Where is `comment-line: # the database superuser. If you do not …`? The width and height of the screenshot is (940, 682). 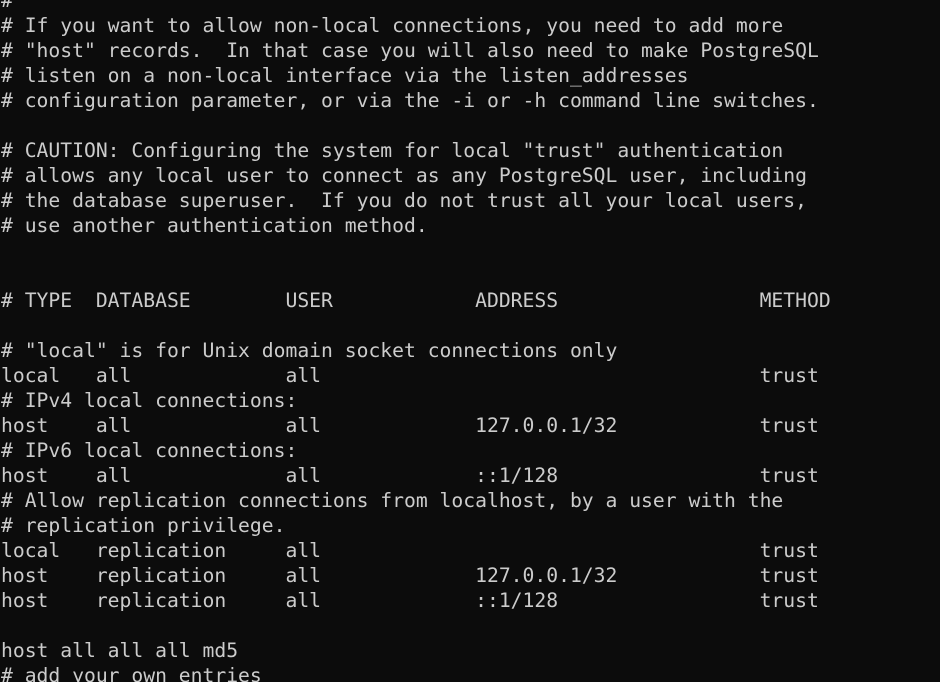 comment-line: # the database superuser. If you do not … is located at coordinates (404, 200).